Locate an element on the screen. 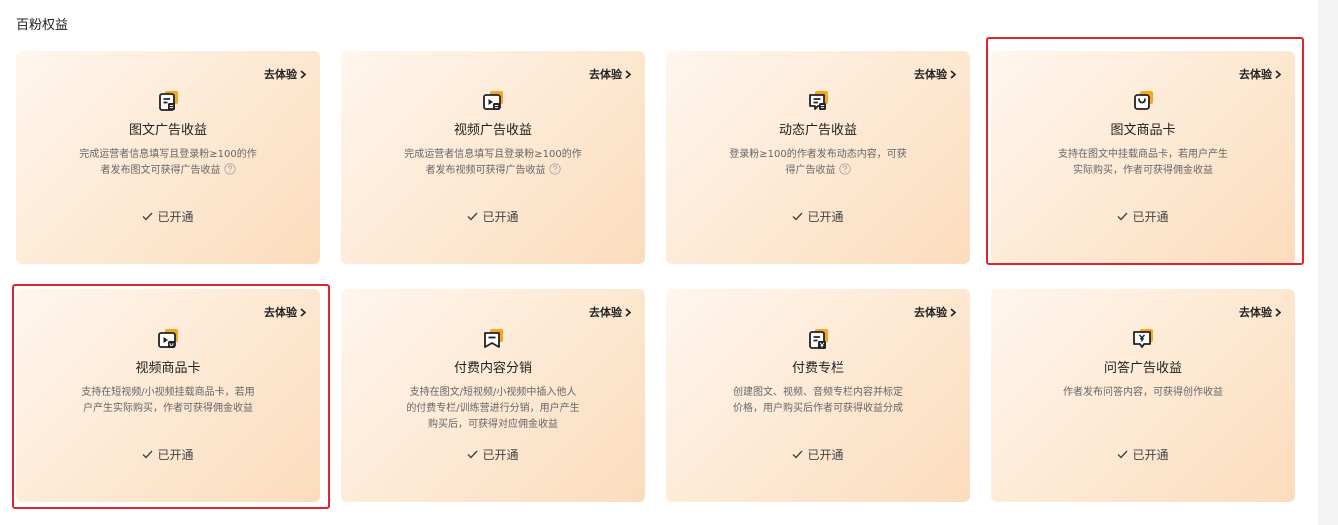 The width and height of the screenshot is (1338, 525). desc-line: 的付费专栏/训练营进行分销，用户产生 is located at coordinates (493, 408).